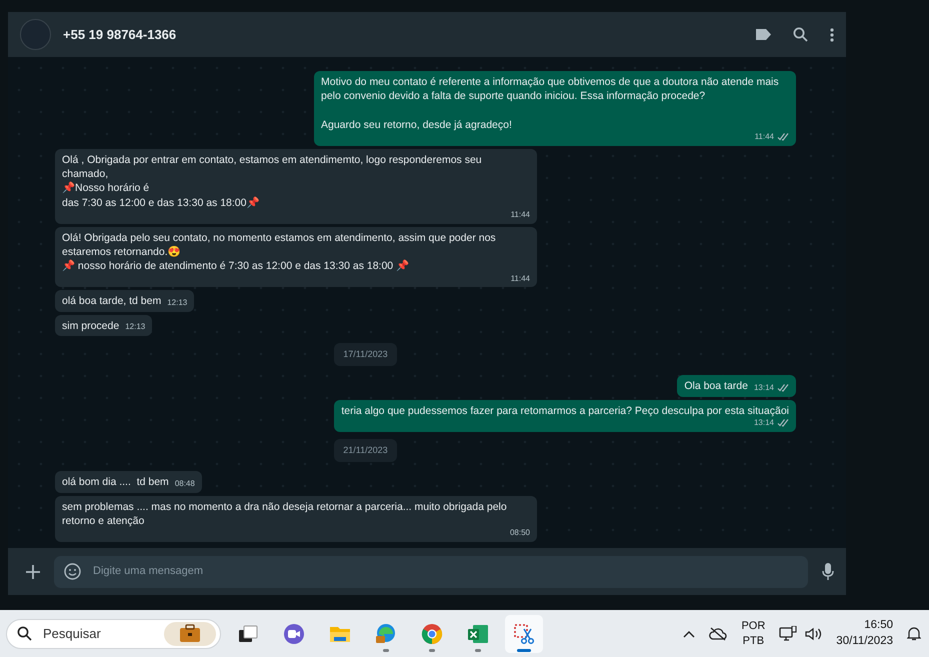  I want to click on notification-bell-icon, so click(914, 633).